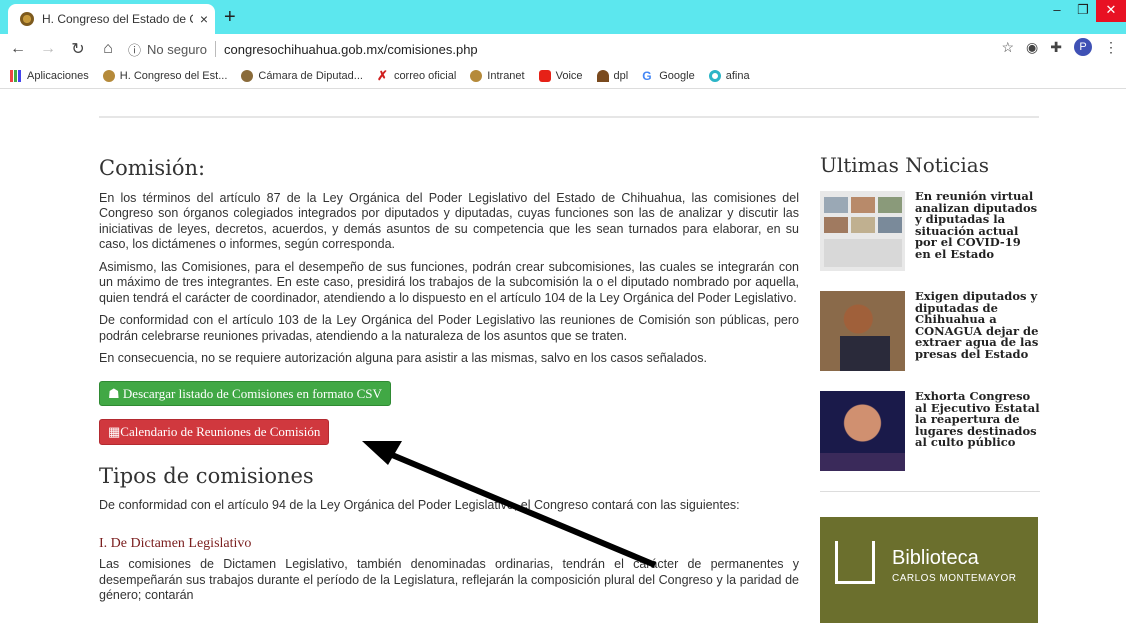 The image size is (1126, 623). What do you see at coordinates (602, 76) in the screenshot?
I see `dpl-icon` at bounding box center [602, 76].